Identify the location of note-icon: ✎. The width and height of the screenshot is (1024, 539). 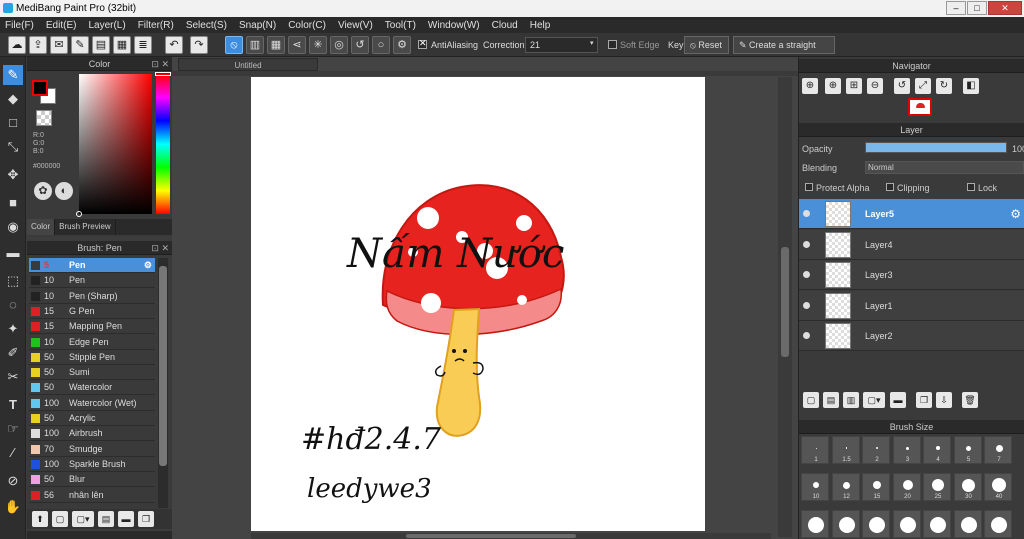
(80, 45).